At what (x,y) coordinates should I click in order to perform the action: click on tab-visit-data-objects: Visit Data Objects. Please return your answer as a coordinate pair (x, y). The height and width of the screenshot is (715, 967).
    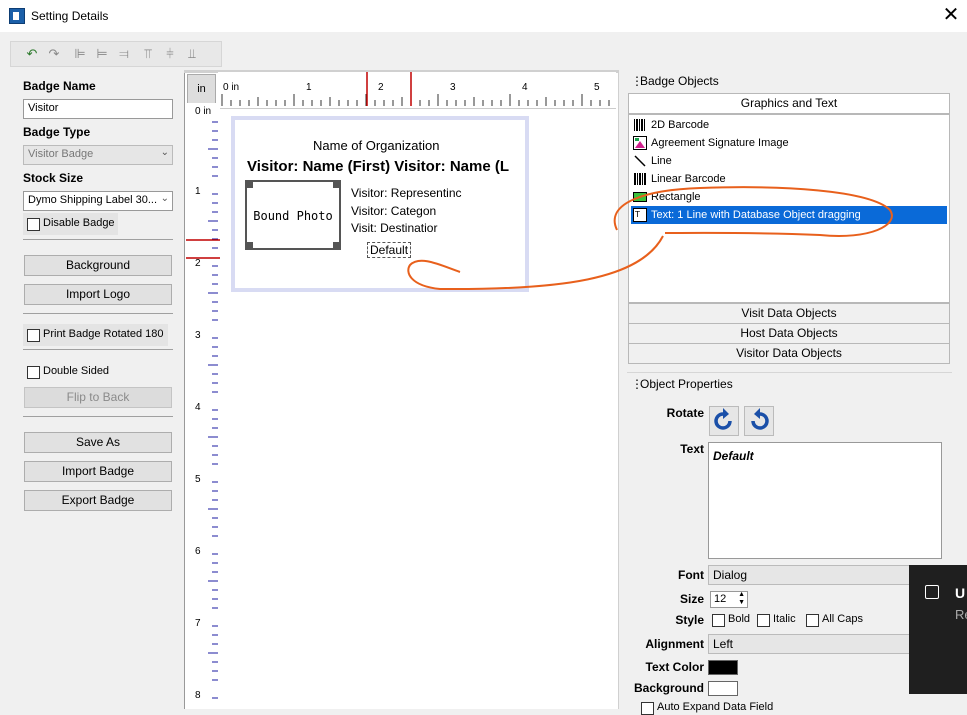
    Looking at the image, I should click on (789, 313).